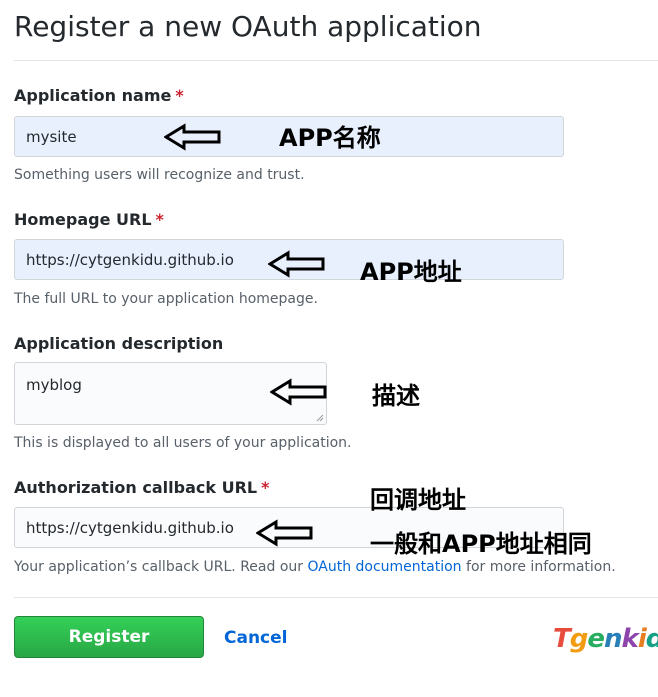 This screenshot has width=658, height=697. What do you see at coordinates (136, 487) in the screenshot?
I see `callback-url-label-text: Authorization callback URL` at bounding box center [136, 487].